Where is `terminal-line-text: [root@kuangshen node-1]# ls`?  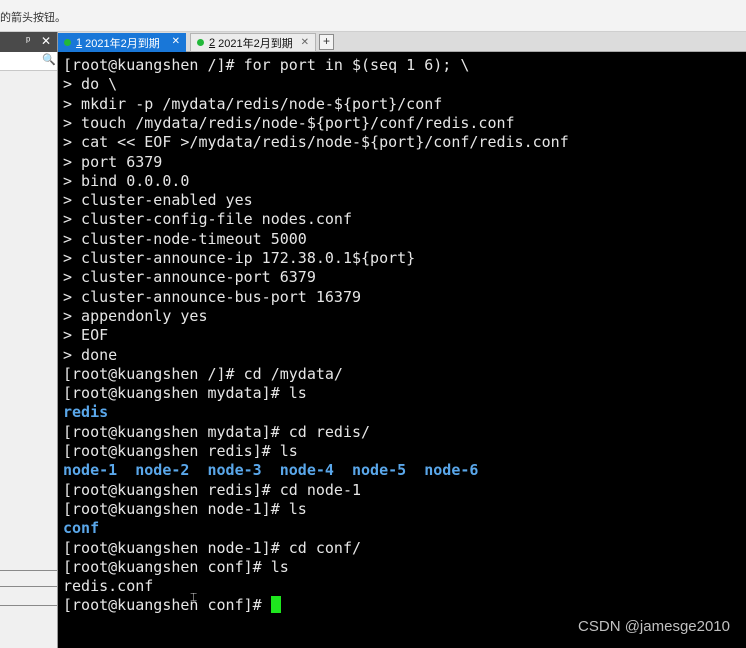
terminal-line-text: [root@kuangshen node-1]# ls is located at coordinates (185, 508).